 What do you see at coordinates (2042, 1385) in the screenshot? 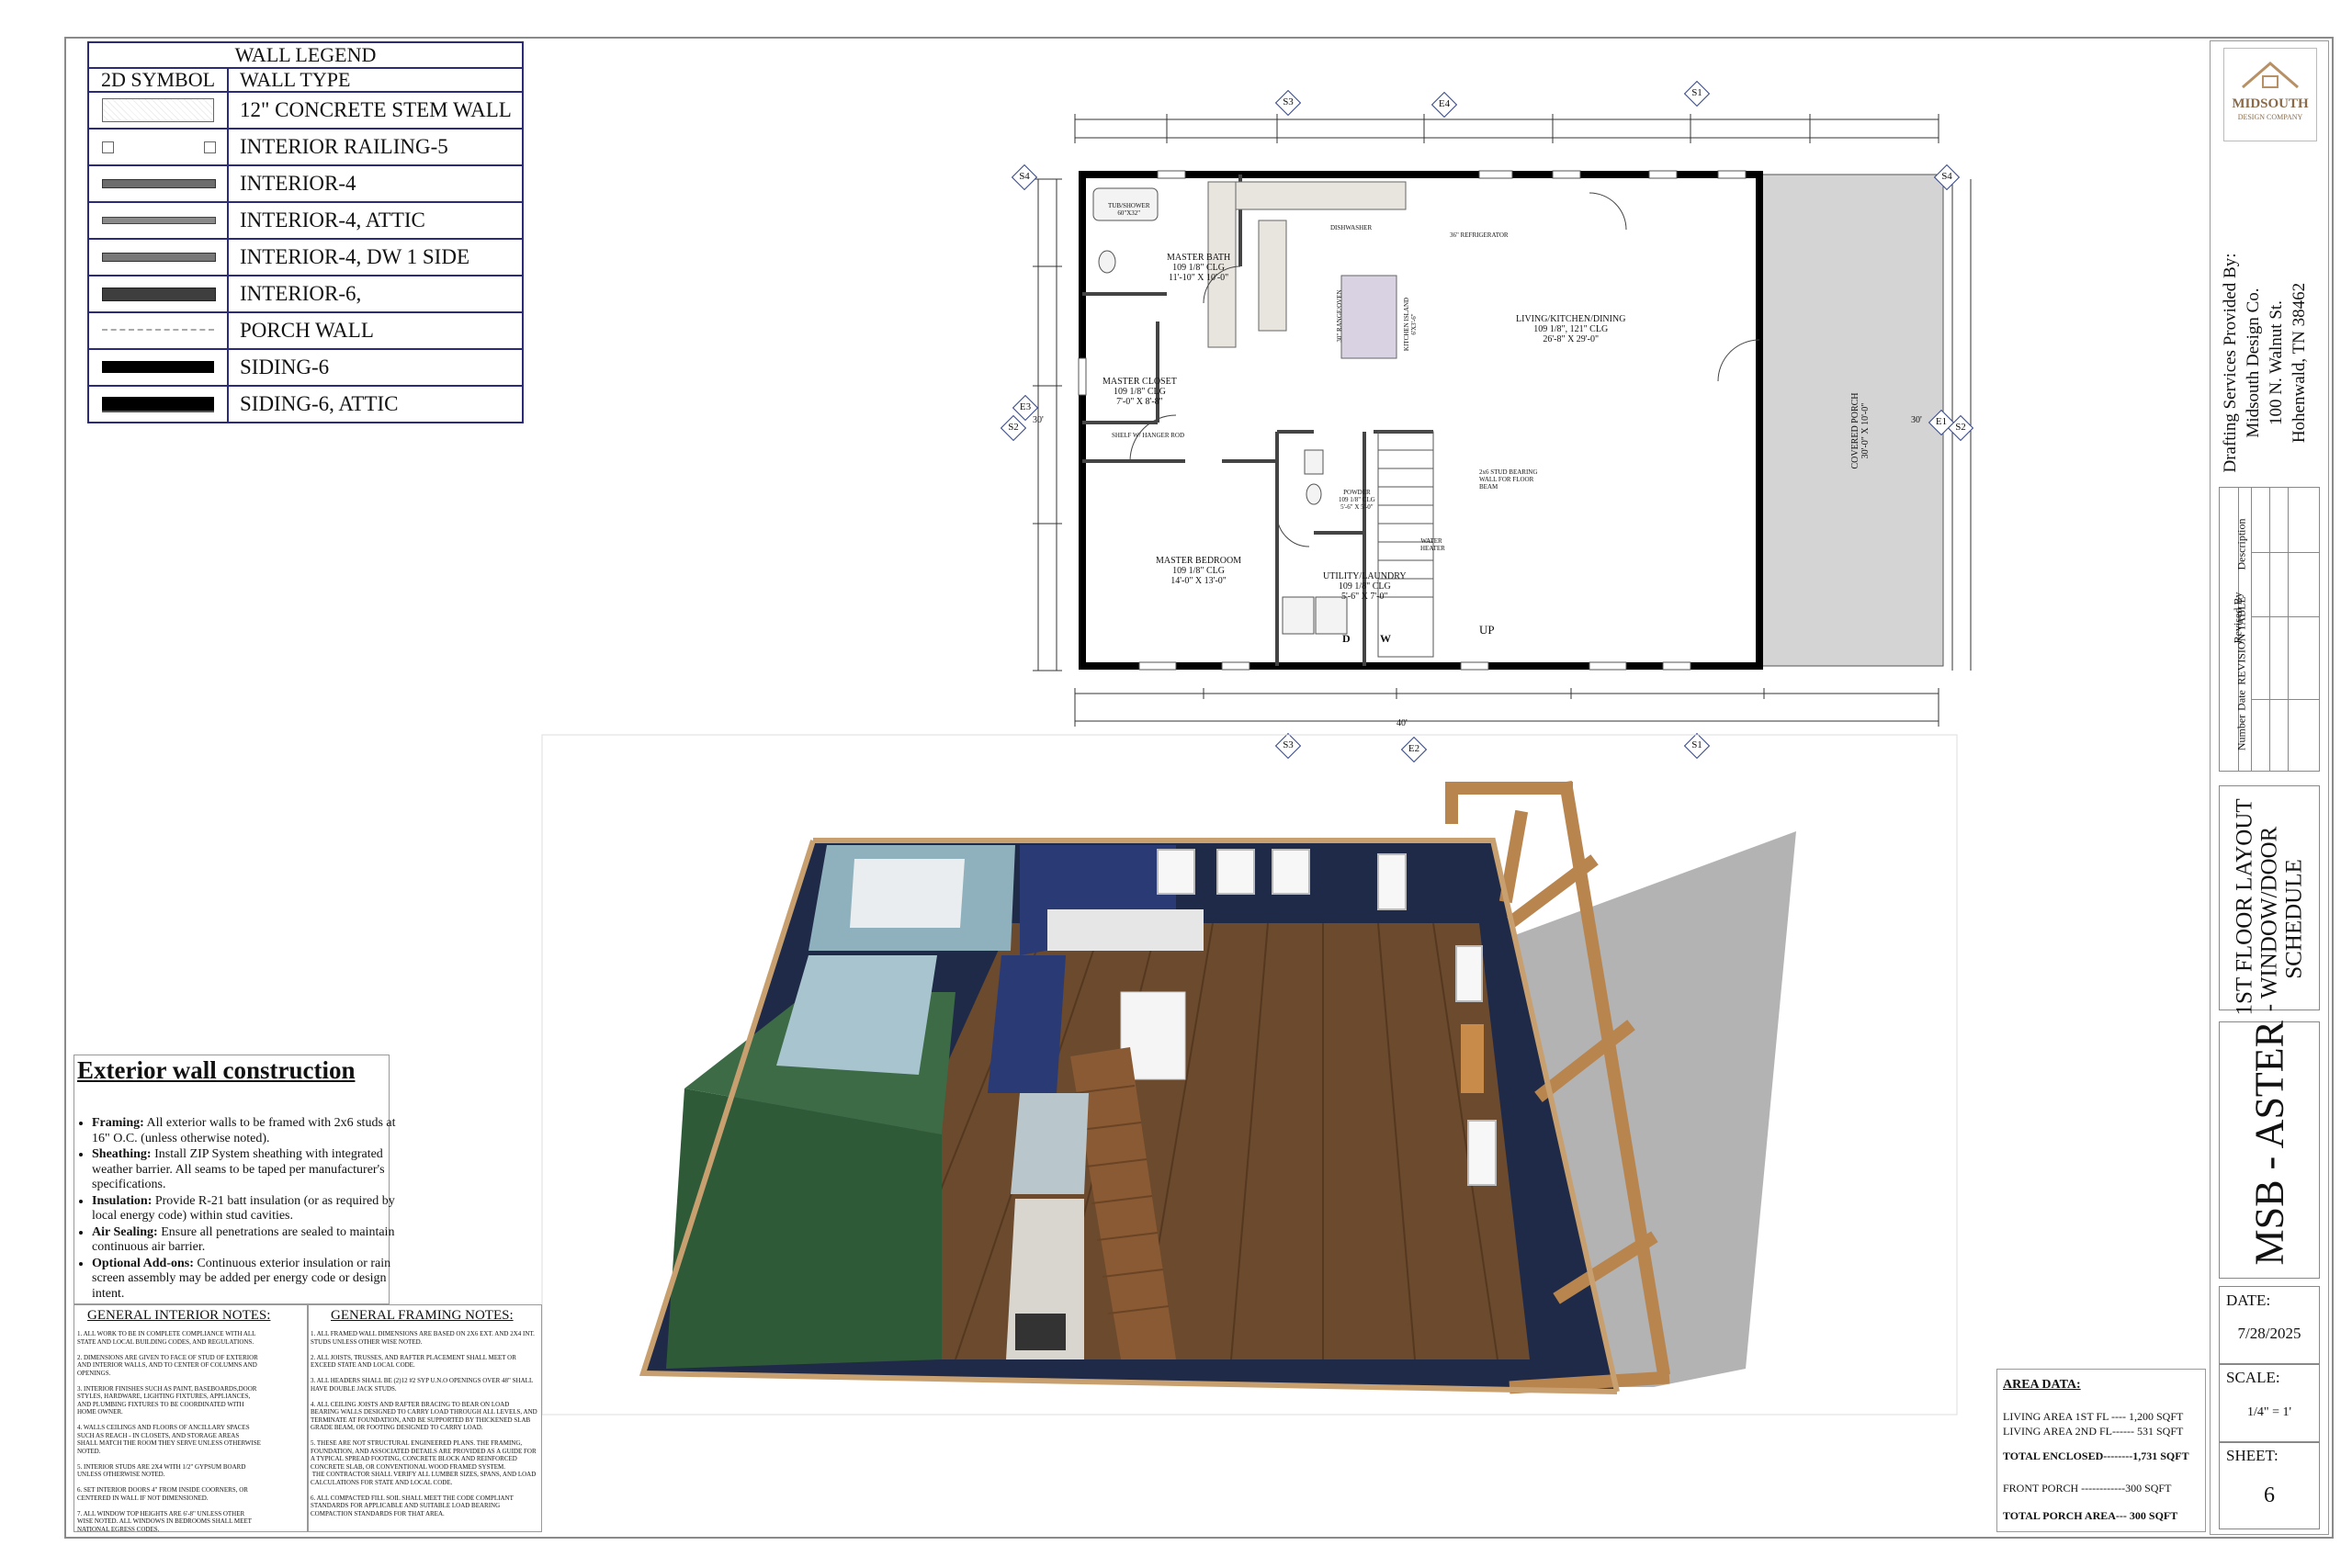
I see `area-data-title: AREA DATA:` at bounding box center [2042, 1385].